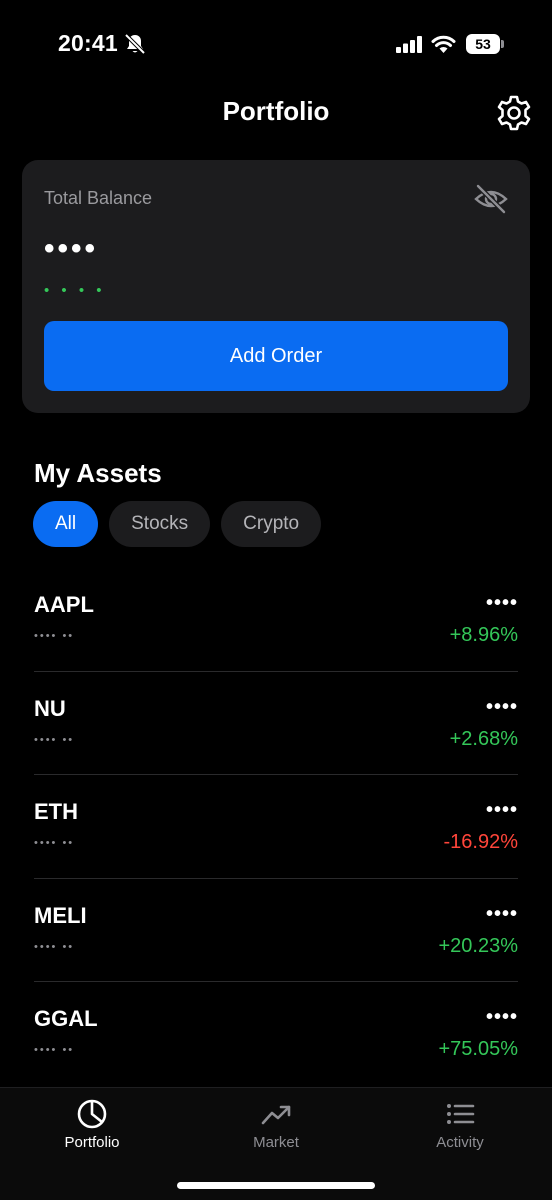 The width and height of the screenshot is (552, 1200). Describe the element at coordinates (66, 1018) in the screenshot. I see `asset-symbol: GGAL` at that location.